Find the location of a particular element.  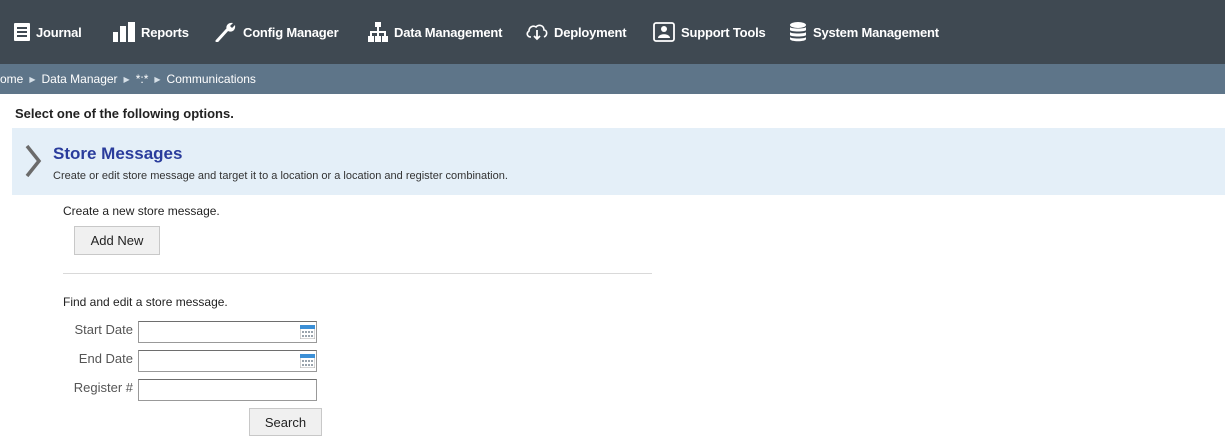

nav-journal: Journal is located at coordinates (48, 32).